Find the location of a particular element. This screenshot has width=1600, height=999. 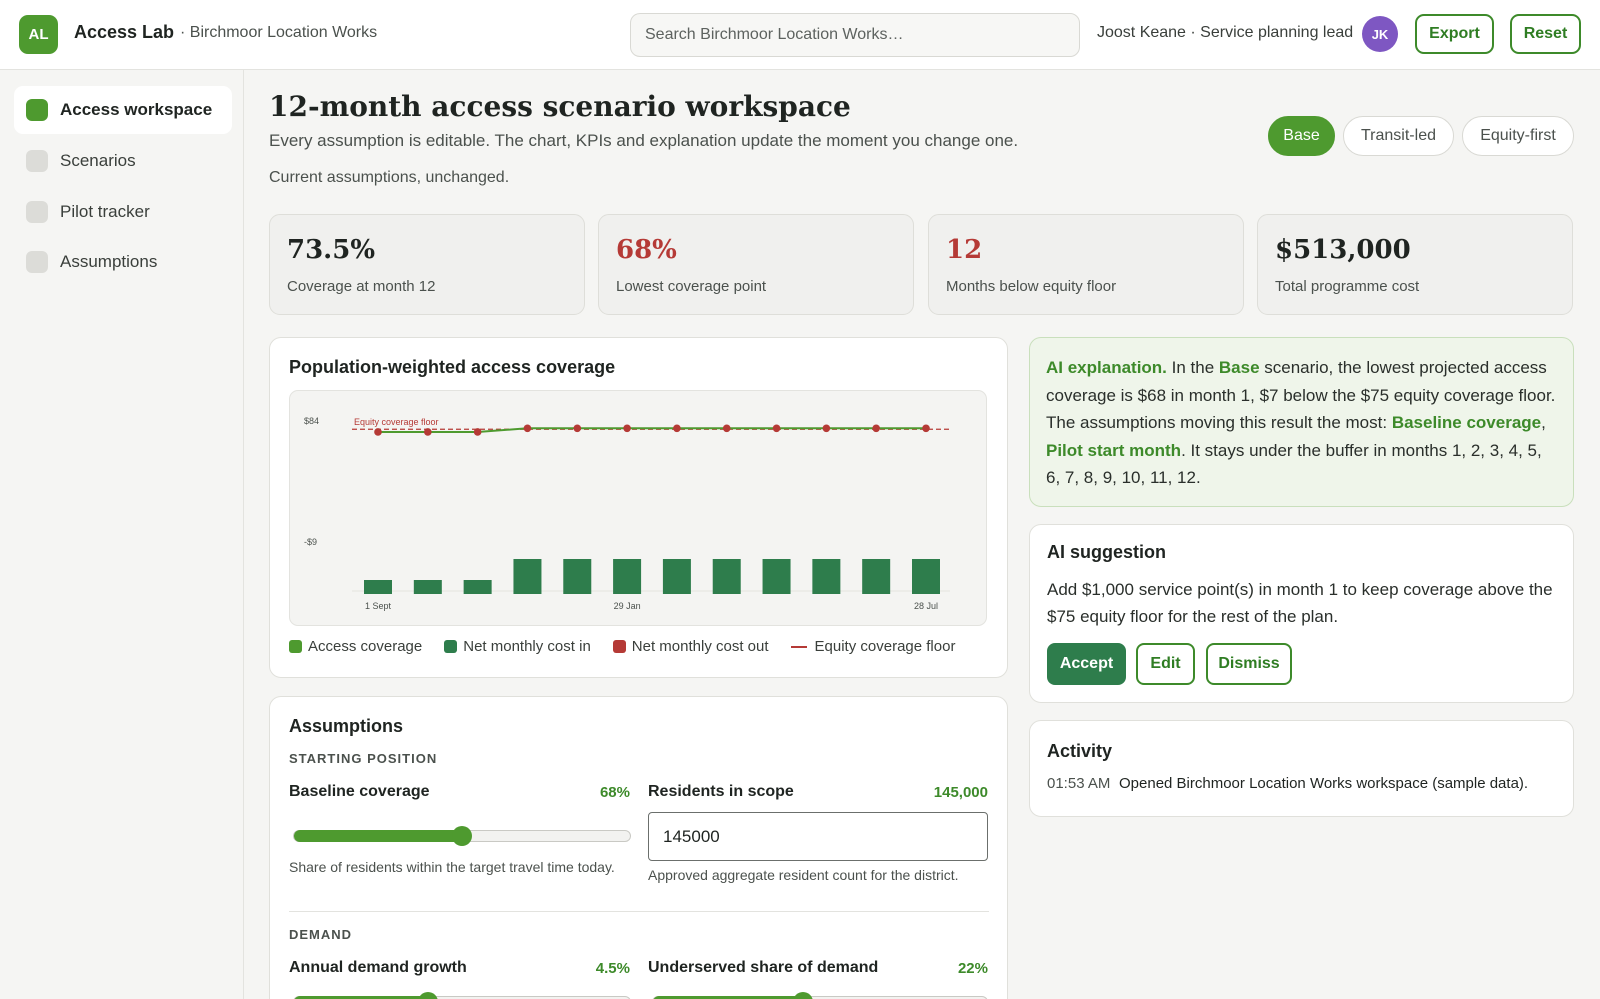

kpi-label: Coverage at month 12 is located at coordinates (361, 286).